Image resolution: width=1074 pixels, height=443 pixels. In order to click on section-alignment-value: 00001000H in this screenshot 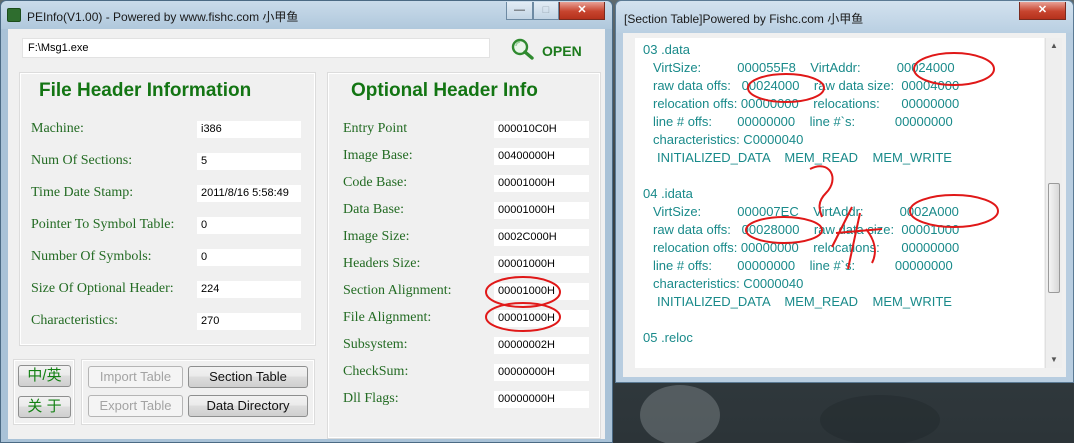, I will do `click(541, 291)`.